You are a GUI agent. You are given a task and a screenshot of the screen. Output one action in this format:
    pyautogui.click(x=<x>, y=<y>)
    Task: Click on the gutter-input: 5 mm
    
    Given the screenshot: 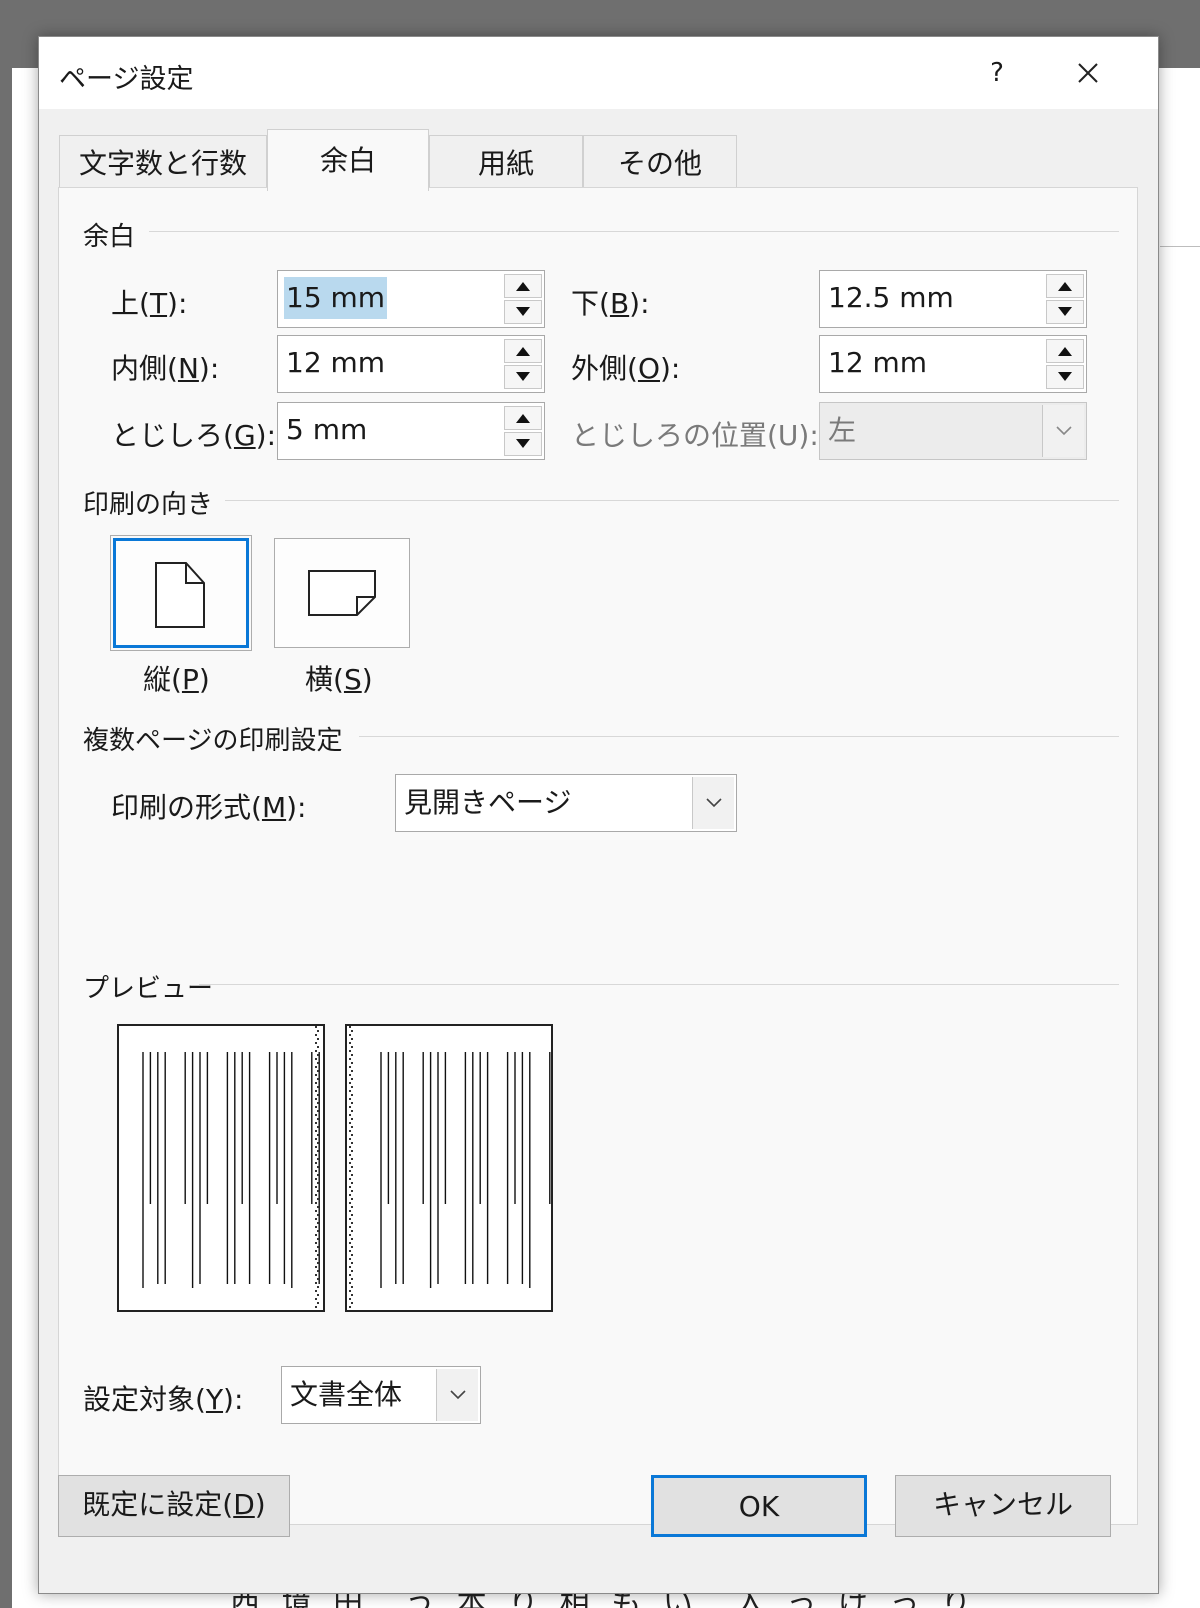 What is the action you would take?
    pyautogui.click(x=326, y=430)
    